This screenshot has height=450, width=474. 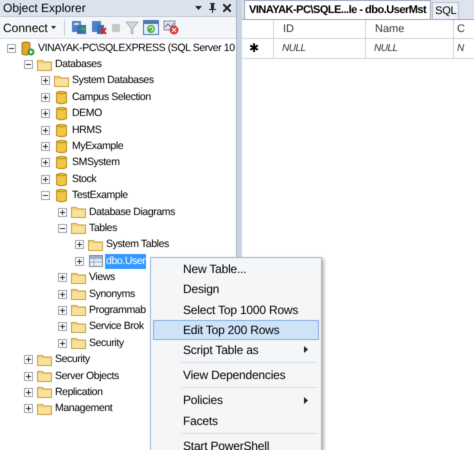 I want to click on close-icon, so click(x=227, y=8).